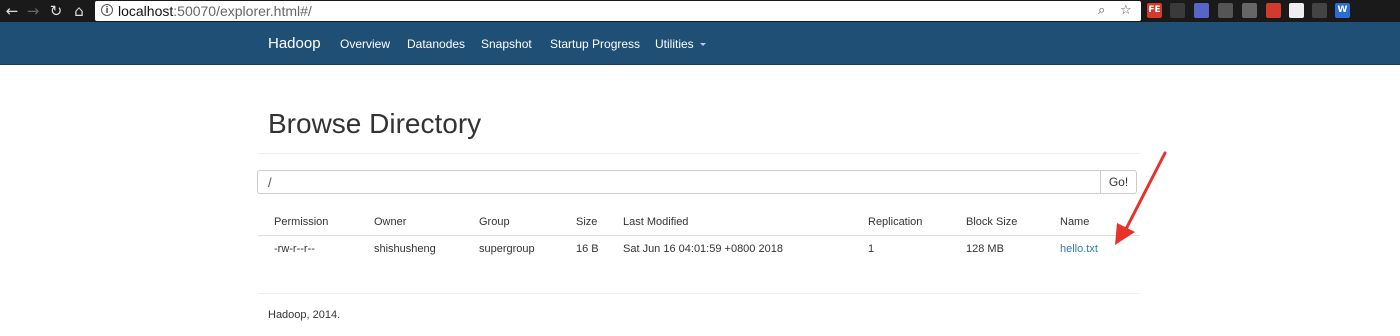 This screenshot has width=1400, height=336. I want to click on extension-text-icon, so click(1296, 10).